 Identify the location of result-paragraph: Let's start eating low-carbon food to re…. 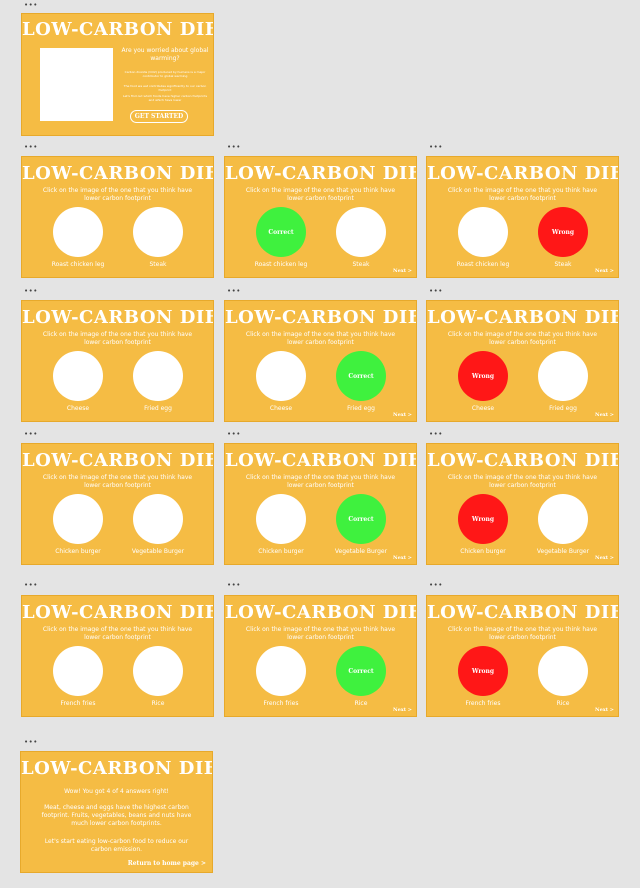
(116, 845).